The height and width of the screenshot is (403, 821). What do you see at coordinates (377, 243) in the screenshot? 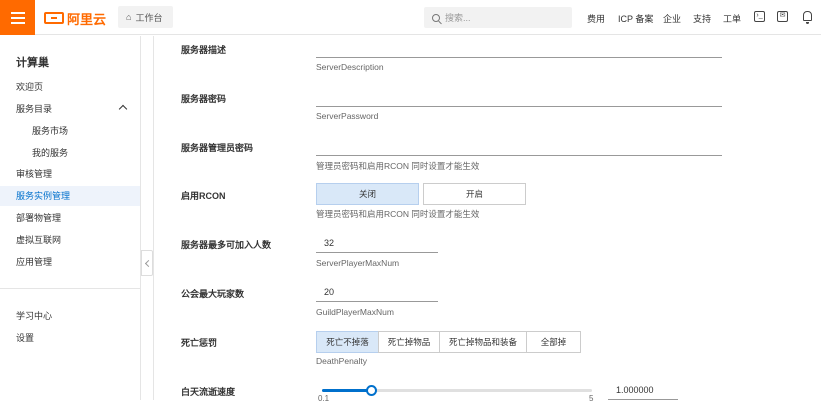
I see `max-players-input: 32` at bounding box center [377, 243].